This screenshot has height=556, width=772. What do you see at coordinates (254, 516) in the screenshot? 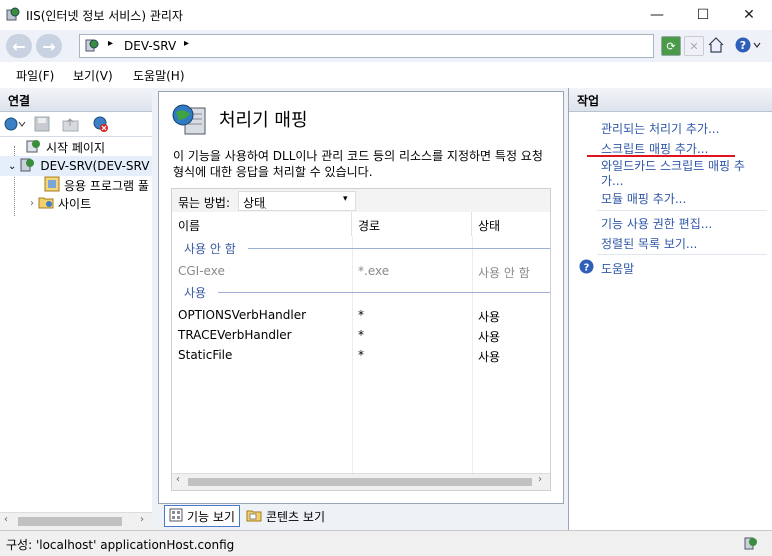
I see `content-view-icon` at bounding box center [254, 516].